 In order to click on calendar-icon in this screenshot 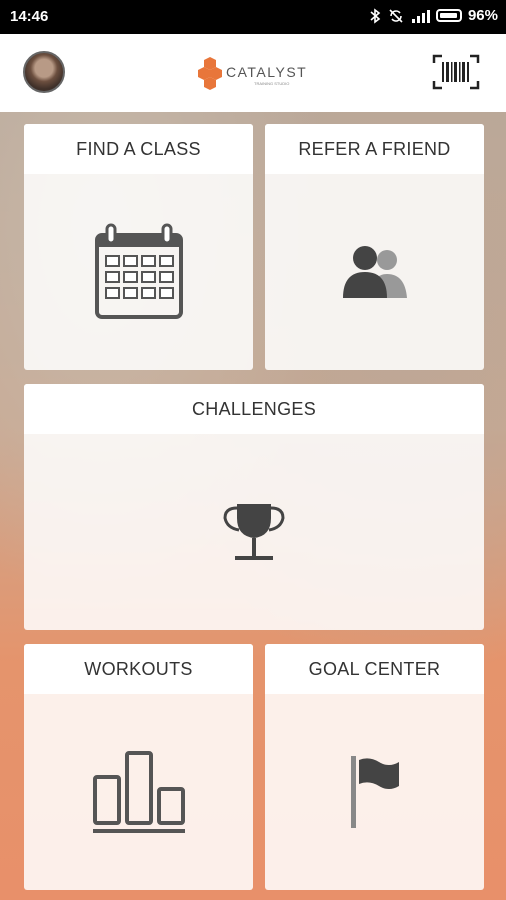, I will do `click(138, 271)`.